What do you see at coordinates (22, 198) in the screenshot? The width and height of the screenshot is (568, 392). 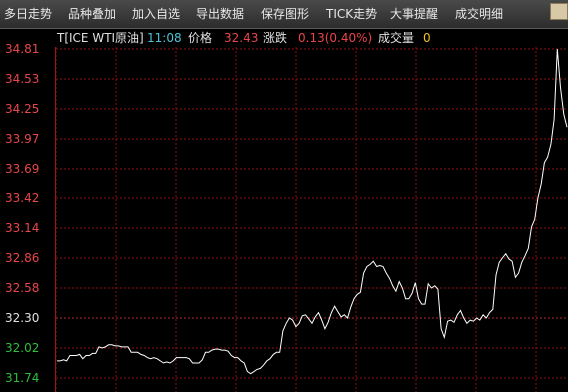 I see `y-tick-label: 33.42` at bounding box center [22, 198].